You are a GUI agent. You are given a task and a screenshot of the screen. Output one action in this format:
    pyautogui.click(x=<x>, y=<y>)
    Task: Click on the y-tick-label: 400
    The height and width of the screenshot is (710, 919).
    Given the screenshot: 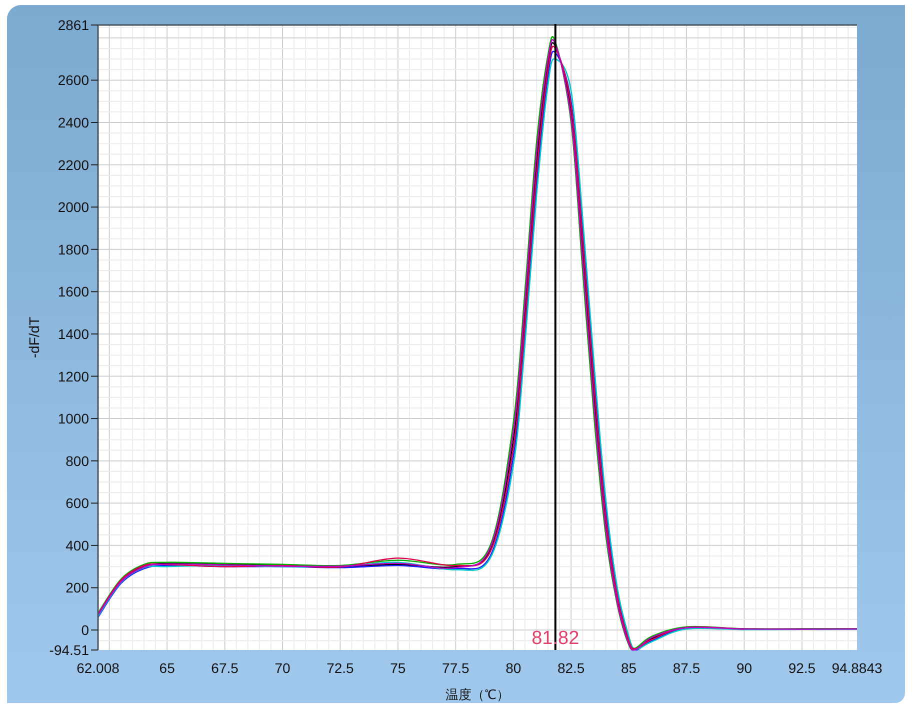 What is the action you would take?
    pyautogui.click(x=77, y=545)
    